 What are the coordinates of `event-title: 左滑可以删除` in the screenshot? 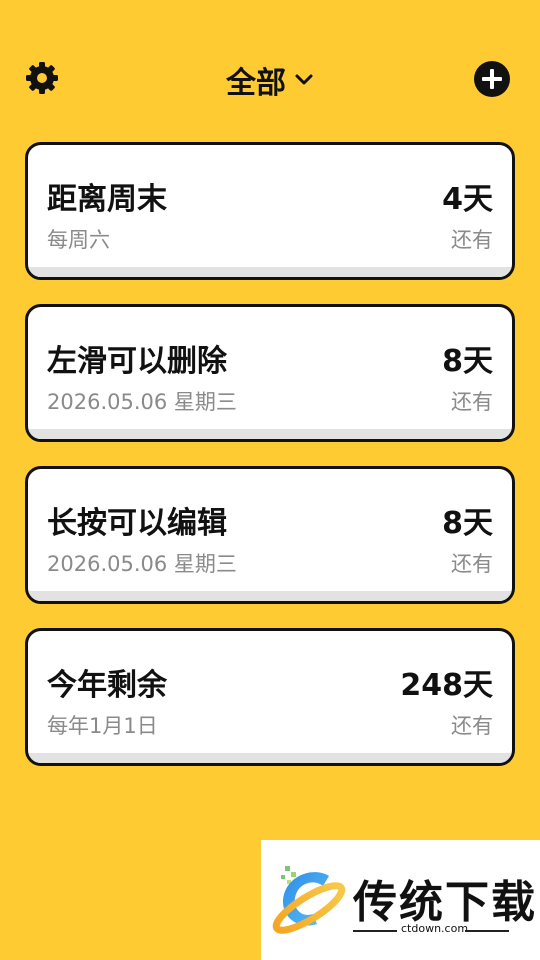 It's located at (137, 361).